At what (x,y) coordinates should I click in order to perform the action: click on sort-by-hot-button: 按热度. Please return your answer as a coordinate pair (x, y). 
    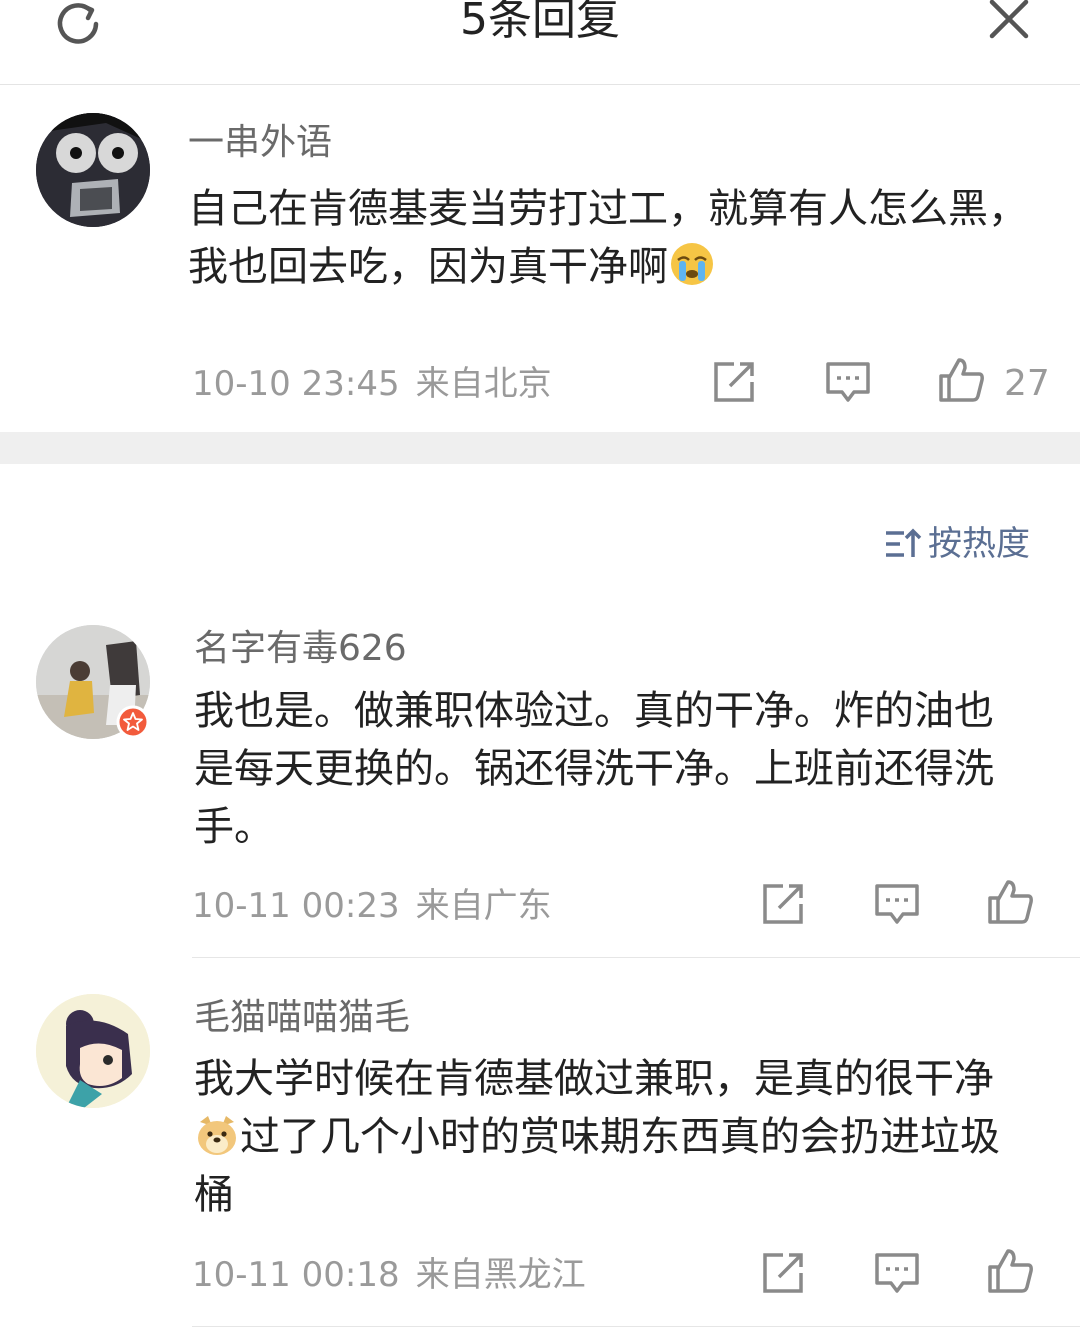
    Looking at the image, I should click on (957, 544).